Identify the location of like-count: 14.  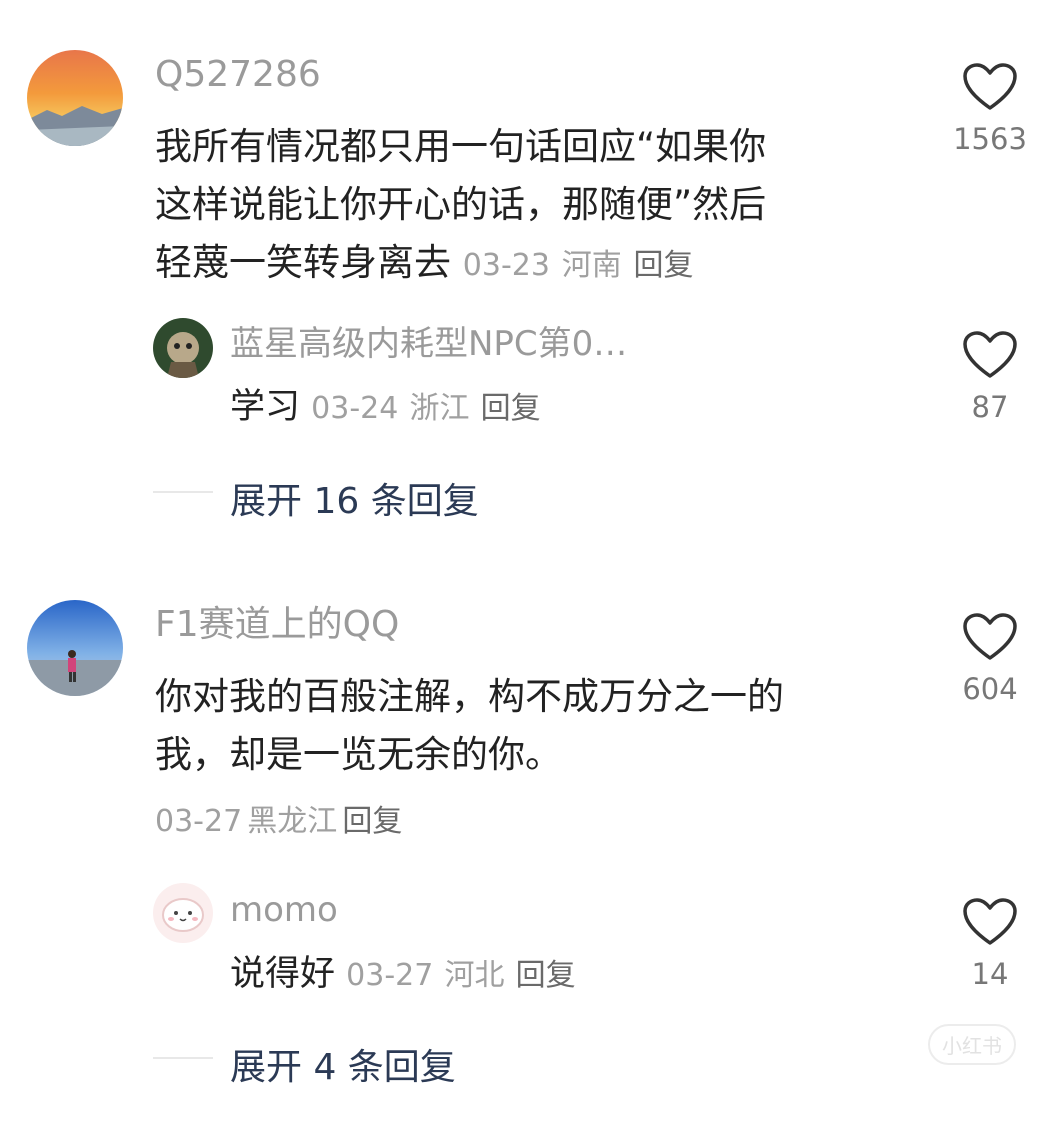
(990, 974).